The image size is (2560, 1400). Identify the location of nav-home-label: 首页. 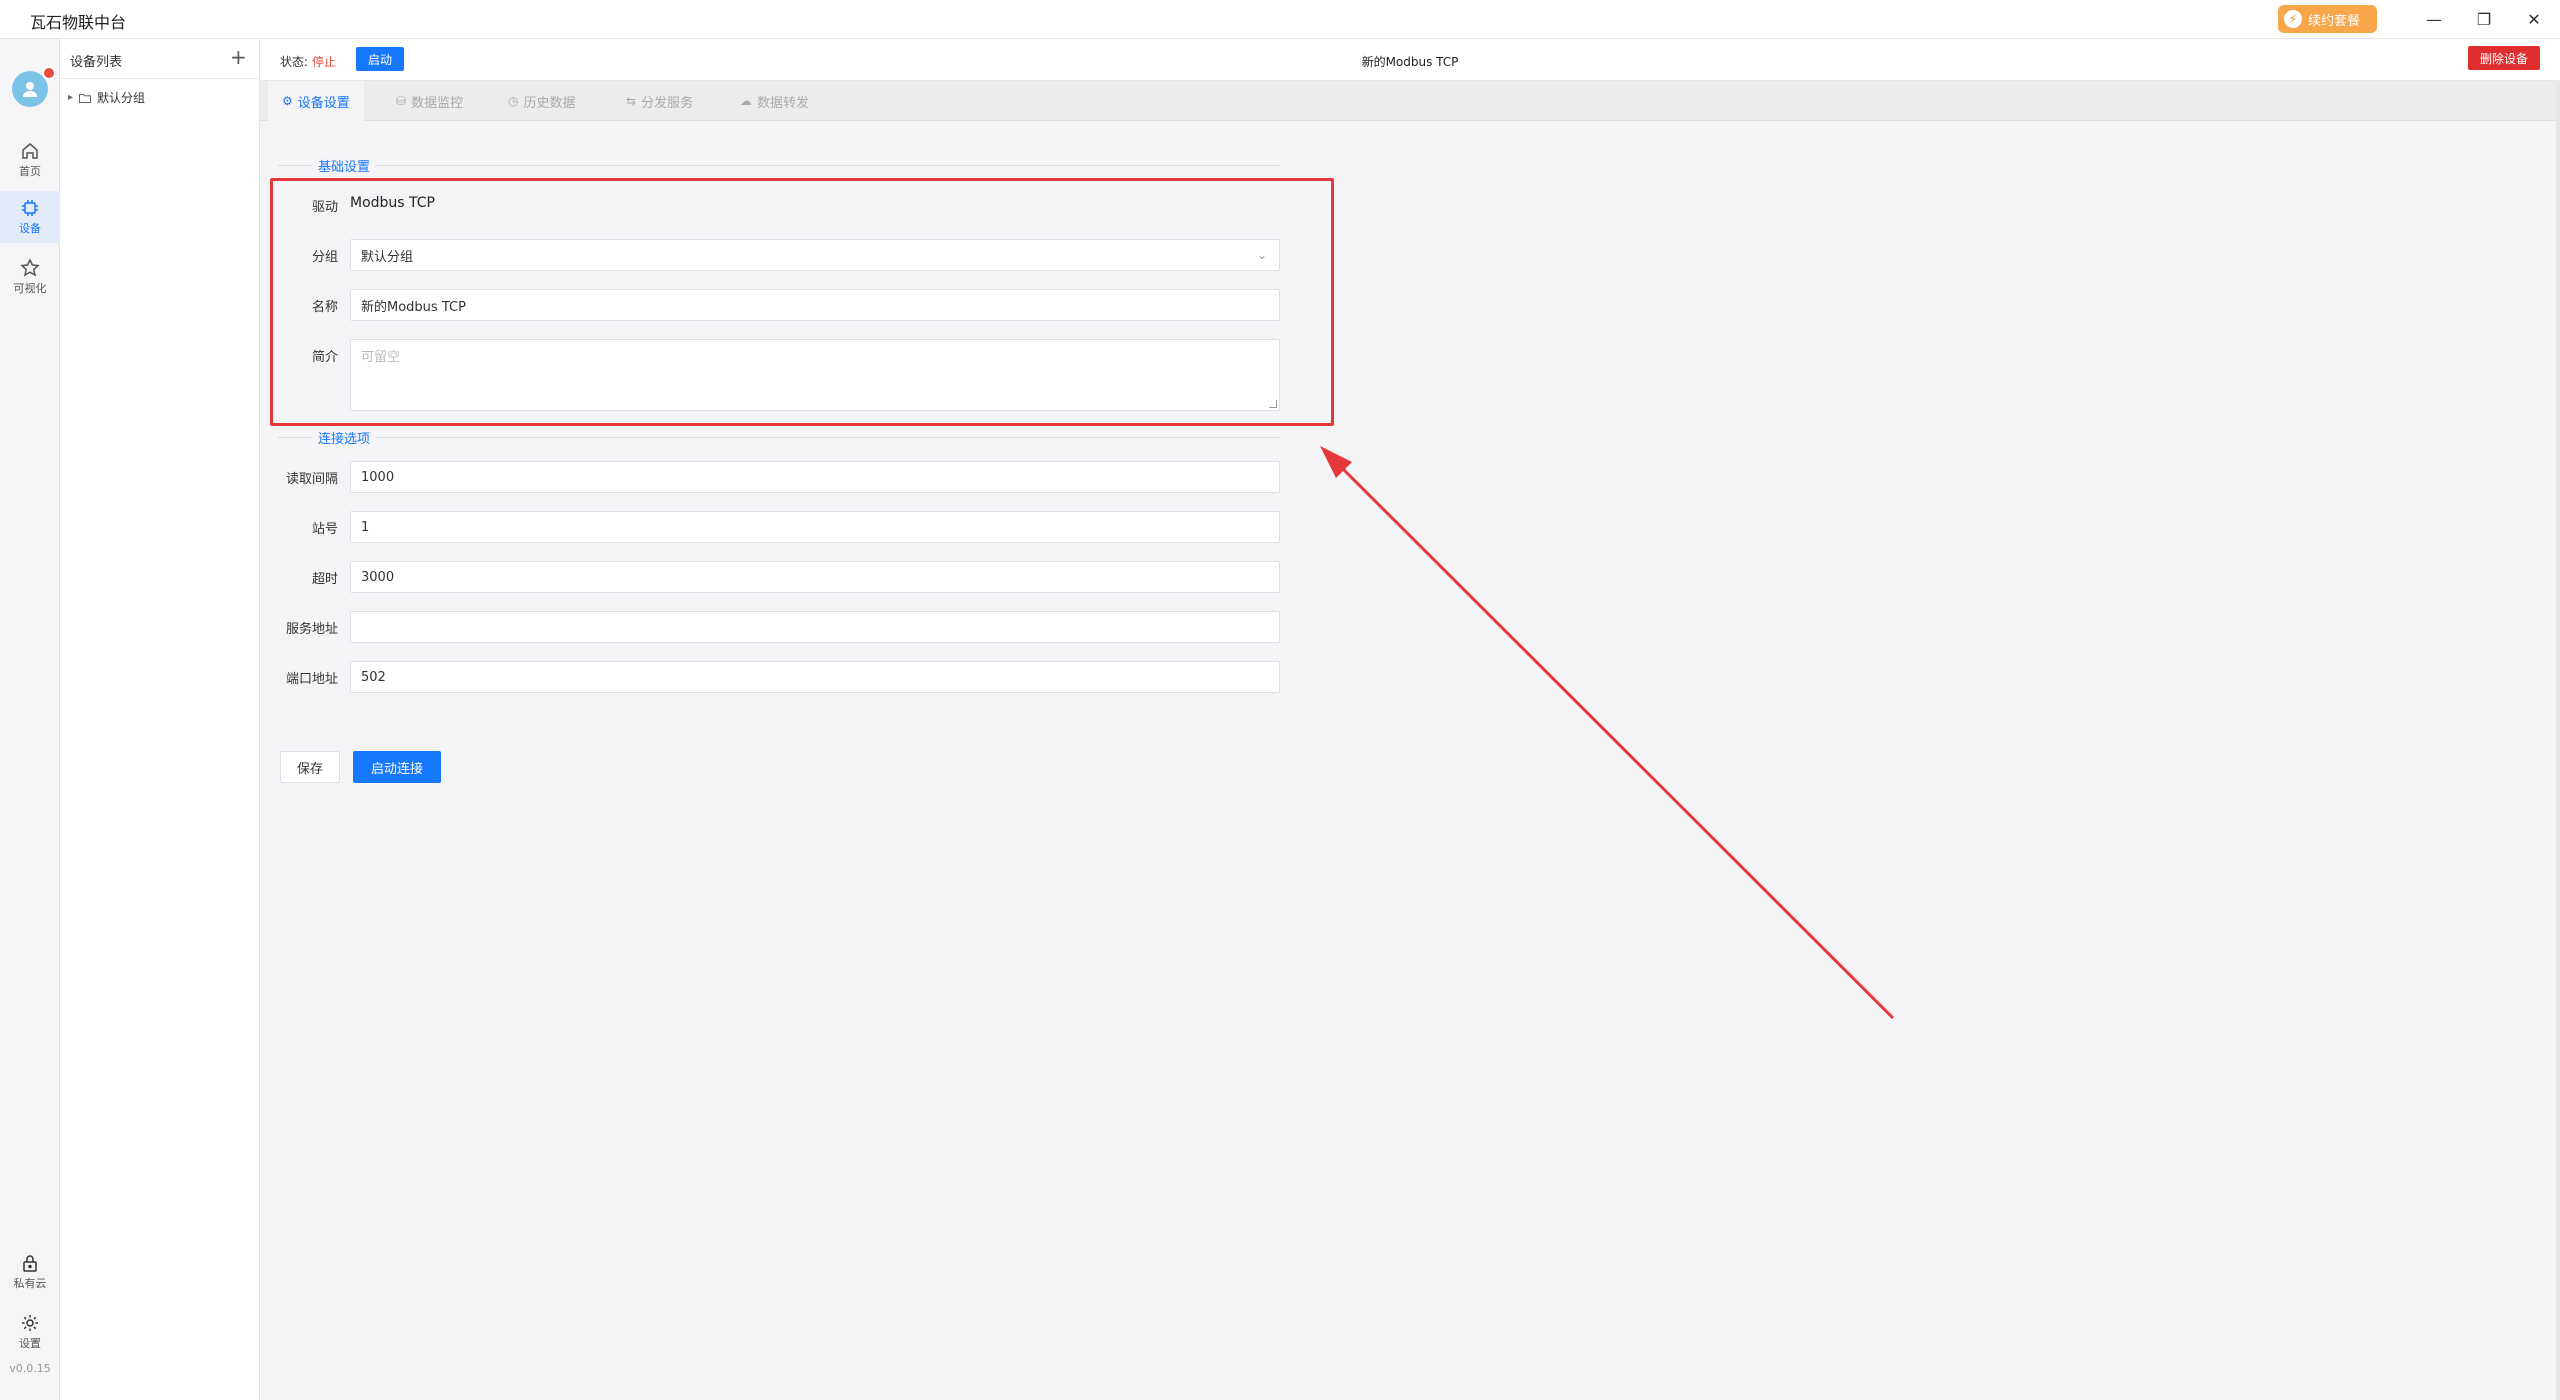
(30, 171).